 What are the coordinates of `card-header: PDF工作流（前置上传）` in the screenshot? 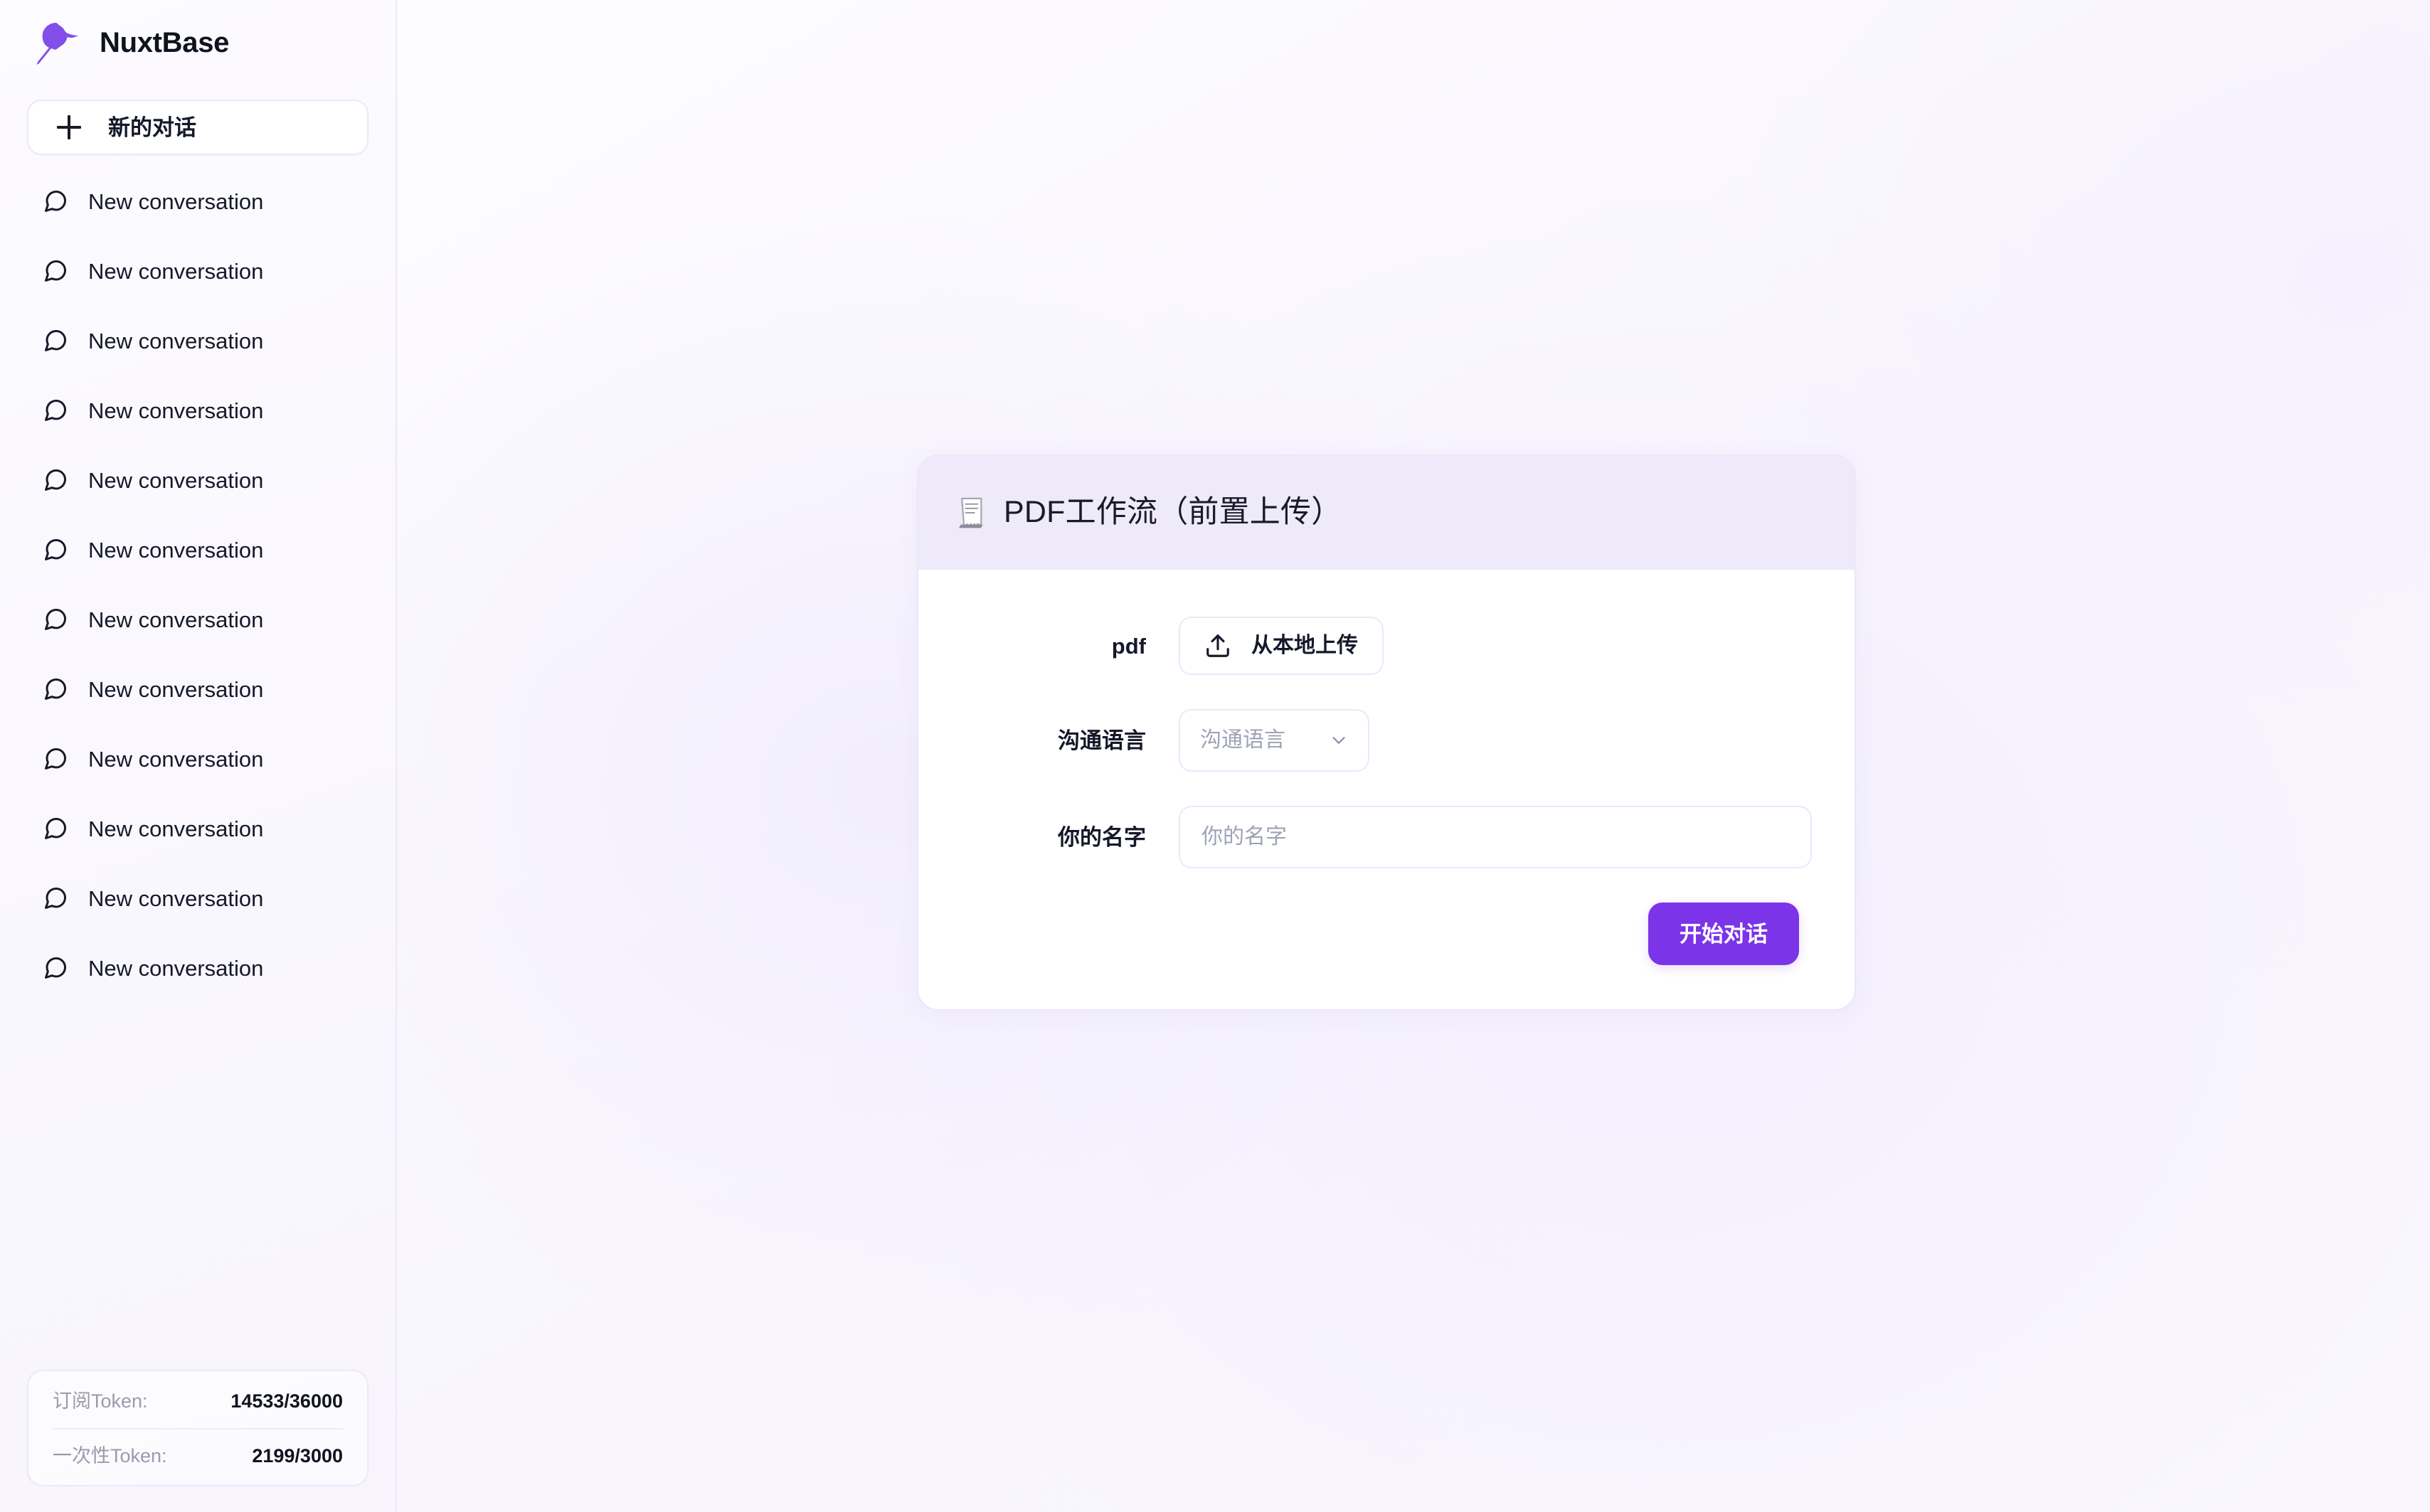 It's located at (1386, 513).